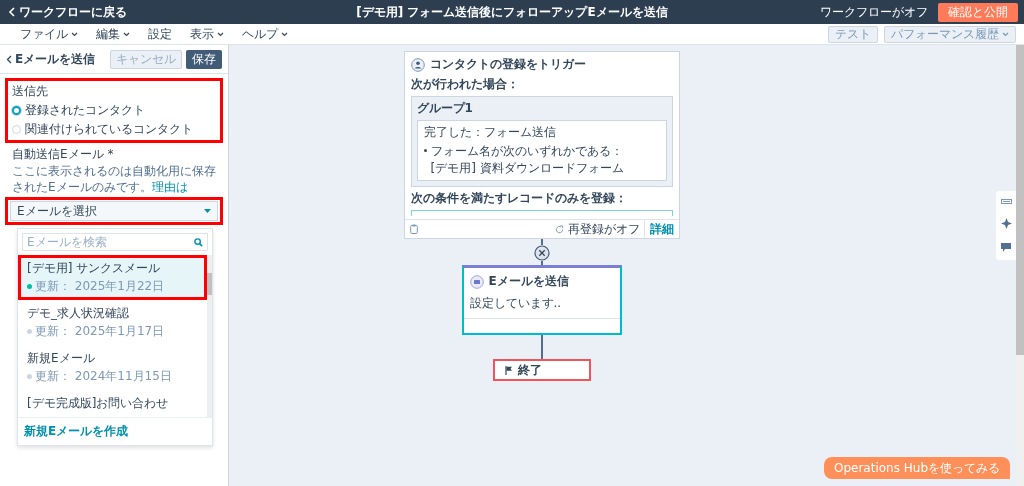  What do you see at coordinates (115, 242) in the screenshot?
I see `search-field: Eメールを検索` at bounding box center [115, 242].